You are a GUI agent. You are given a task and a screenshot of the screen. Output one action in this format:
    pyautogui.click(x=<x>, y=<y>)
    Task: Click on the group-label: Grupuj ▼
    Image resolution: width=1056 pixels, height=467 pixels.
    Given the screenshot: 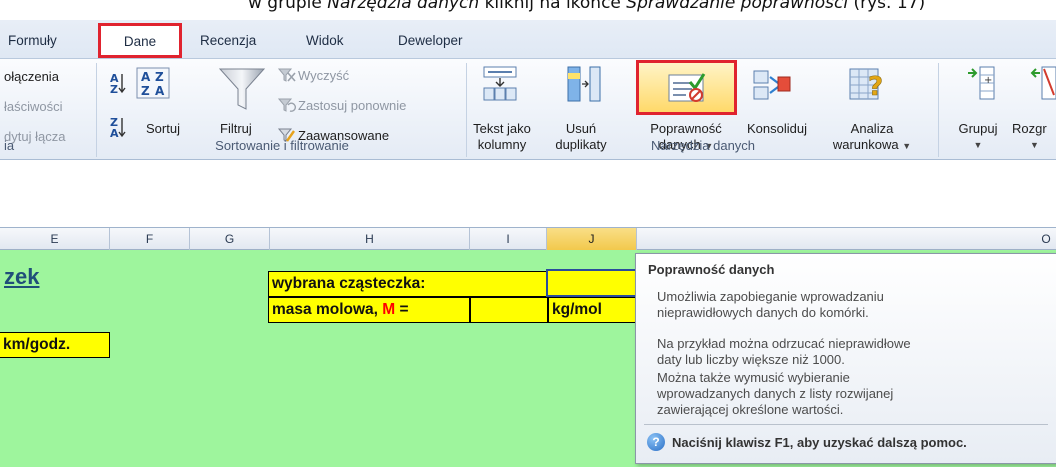 What is the action you would take?
    pyautogui.click(x=978, y=137)
    